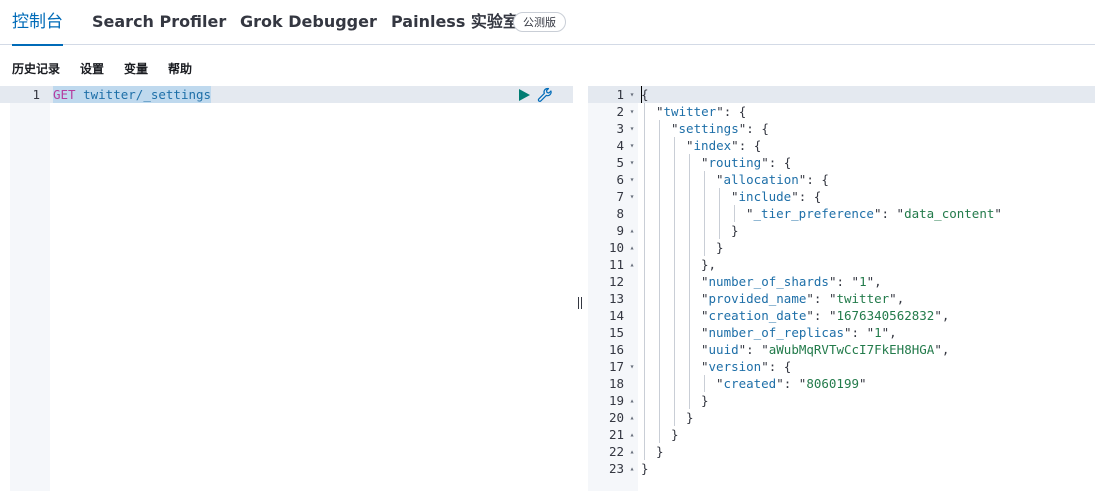  Describe the element at coordinates (620, 230) in the screenshot. I see `line-number: 9` at that location.